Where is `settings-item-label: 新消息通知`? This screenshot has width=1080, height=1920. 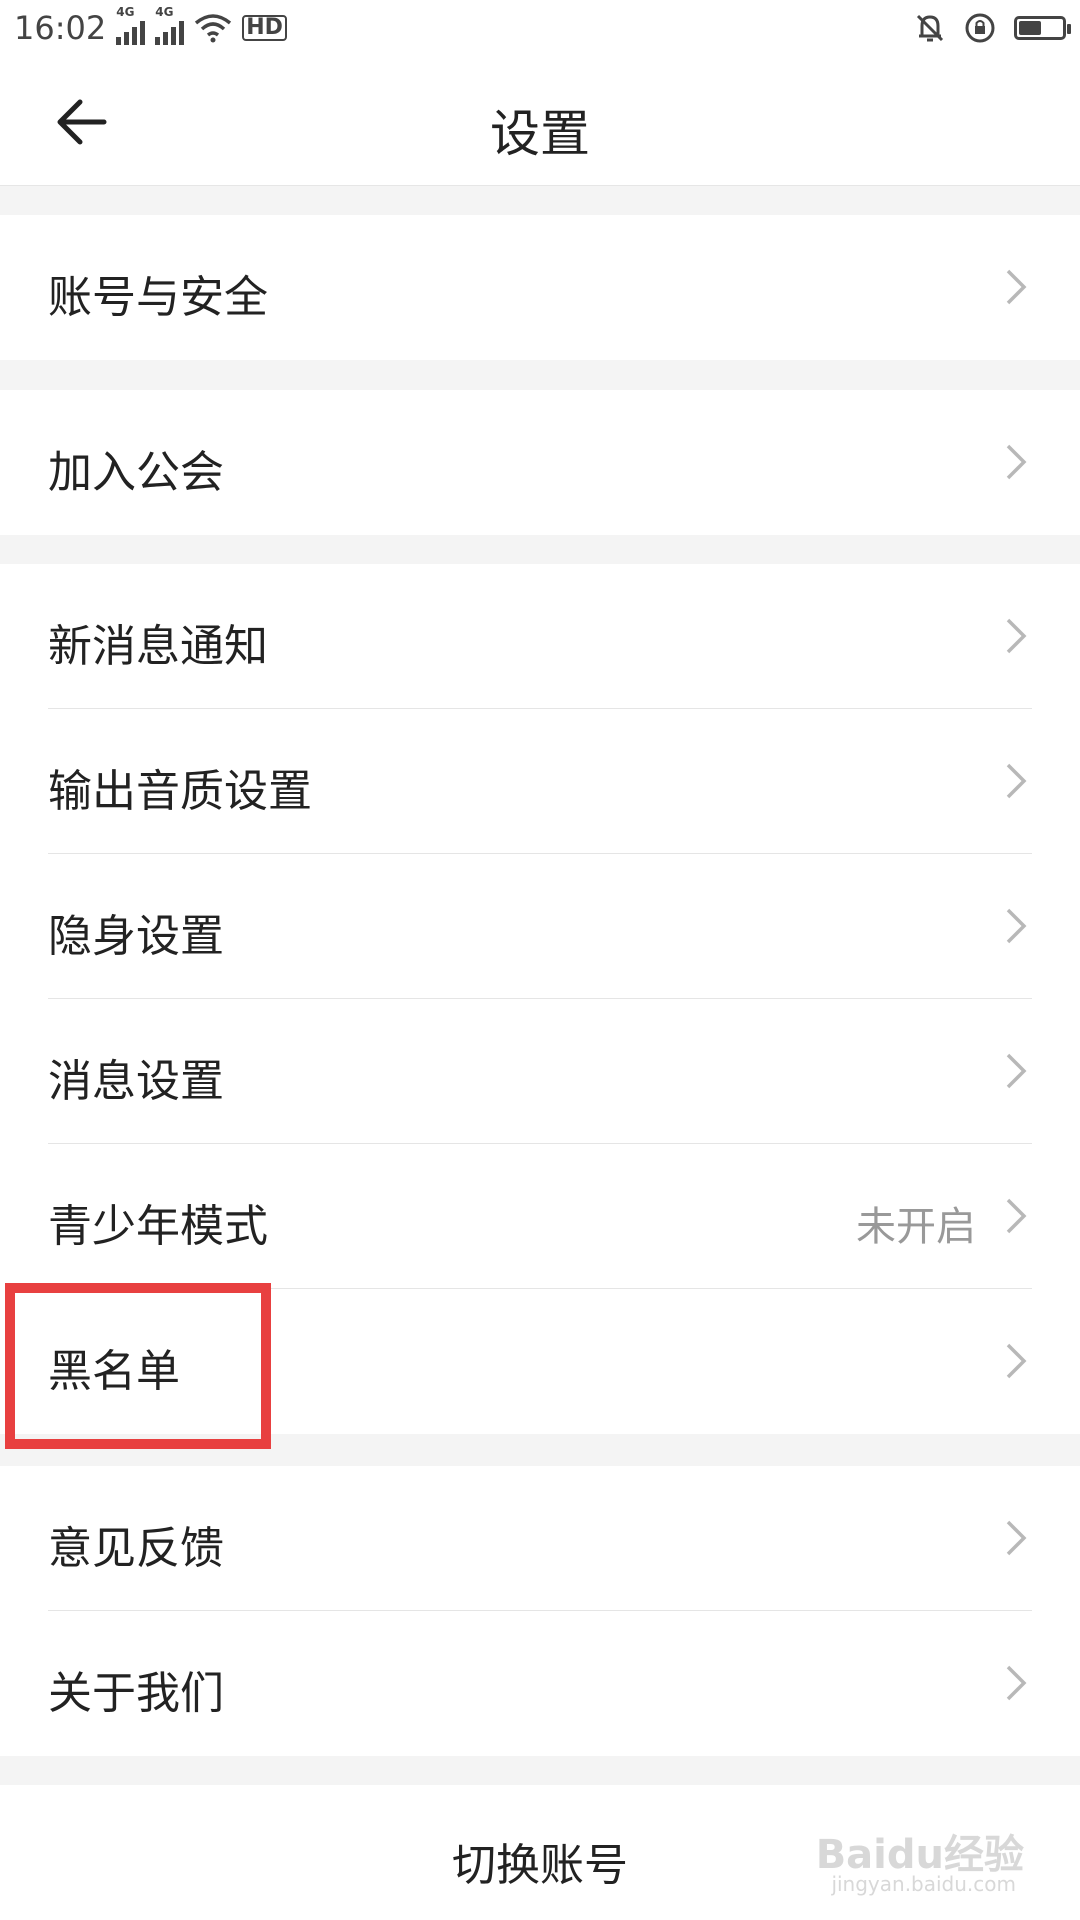 settings-item-label: 新消息通知 is located at coordinates (158, 646).